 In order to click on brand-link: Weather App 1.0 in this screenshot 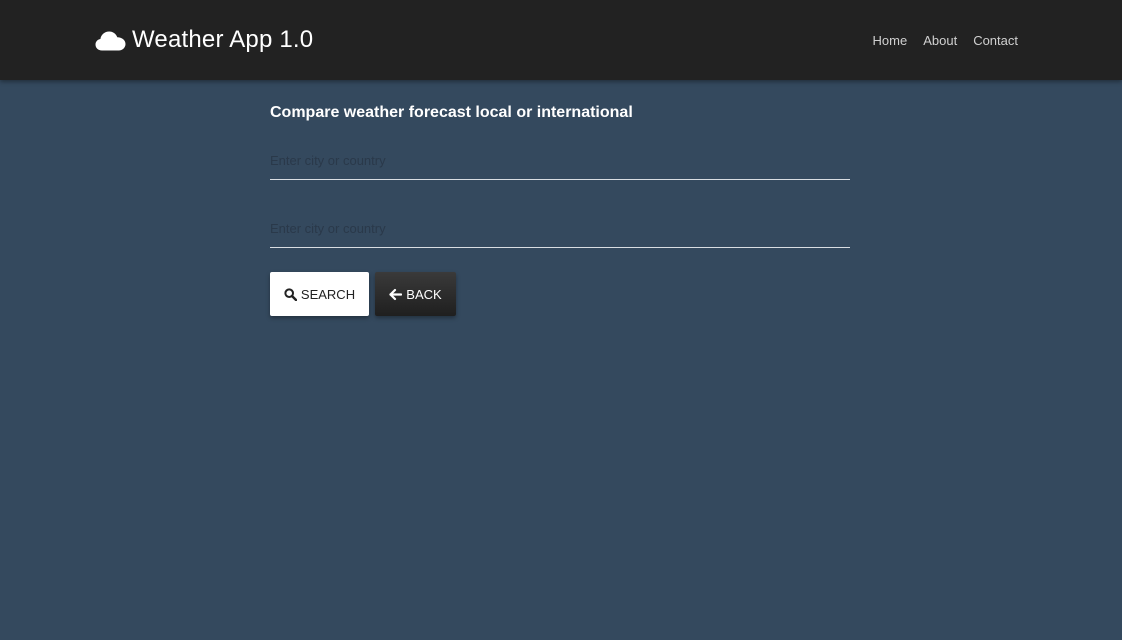, I will do `click(204, 40)`.